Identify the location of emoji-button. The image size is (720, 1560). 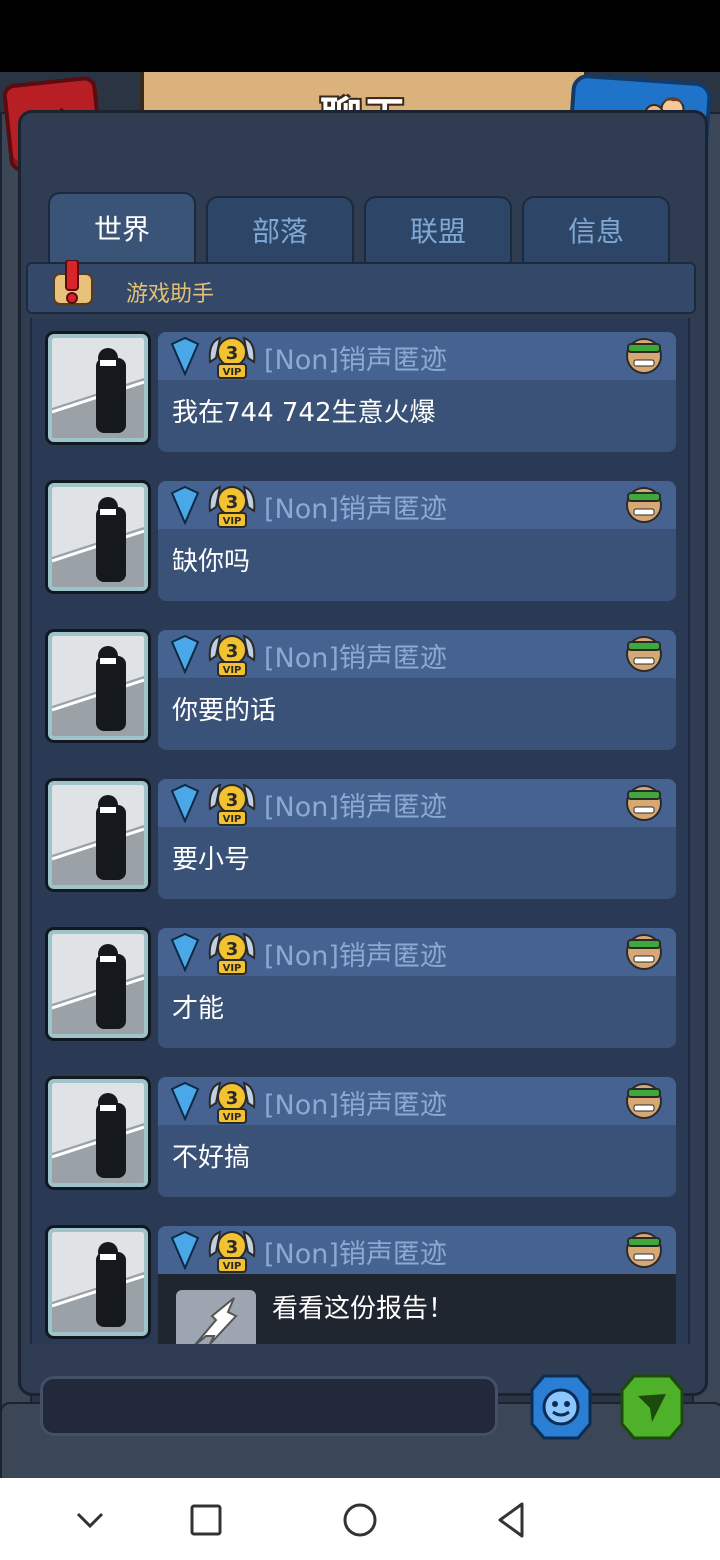
(561, 1407).